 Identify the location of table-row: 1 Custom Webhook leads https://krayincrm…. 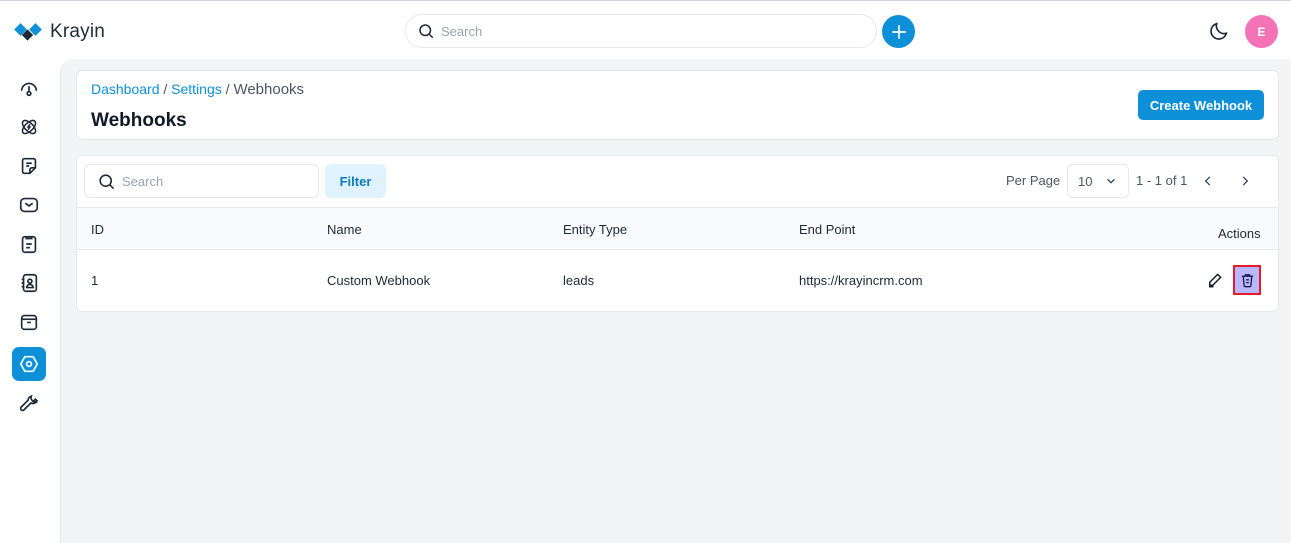
(677, 280).